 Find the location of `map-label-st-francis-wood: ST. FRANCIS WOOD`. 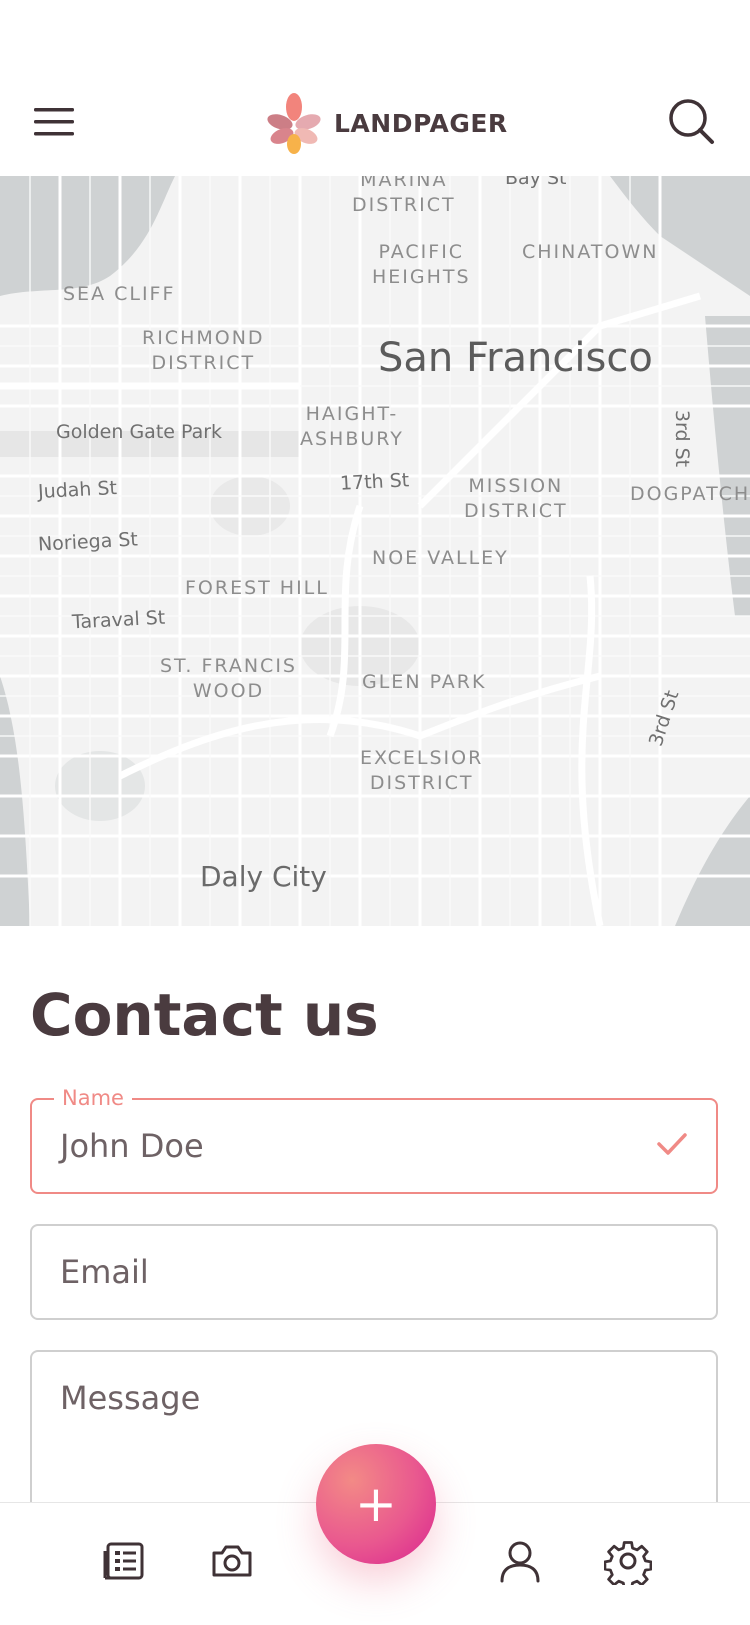

map-label-st-francis-wood: ST. FRANCIS WOOD is located at coordinates (228, 678).